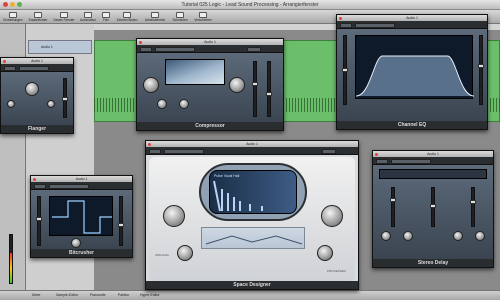  Describe the element at coordinates (185, 253) in the screenshot. I see `dry-knob` at that location.